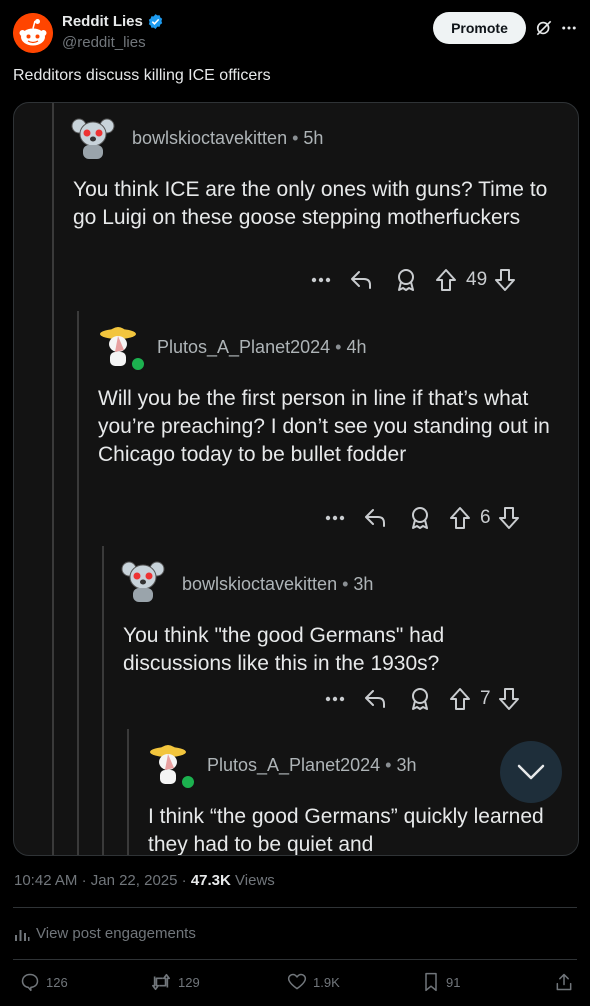  What do you see at coordinates (161, 982) in the screenshot?
I see `repost-icon` at bounding box center [161, 982].